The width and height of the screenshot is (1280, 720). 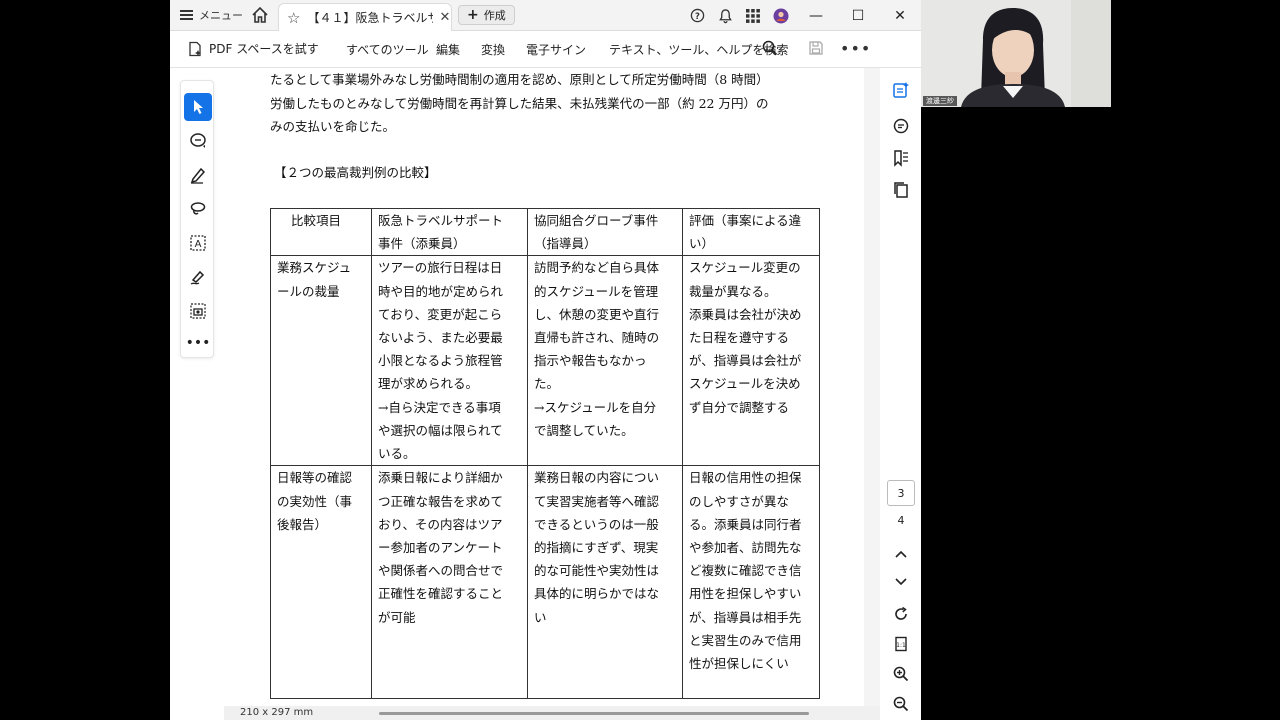 What do you see at coordinates (596, 548) in the screenshot?
I see `cell-line: 的指摘にすぎず、現実` at bounding box center [596, 548].